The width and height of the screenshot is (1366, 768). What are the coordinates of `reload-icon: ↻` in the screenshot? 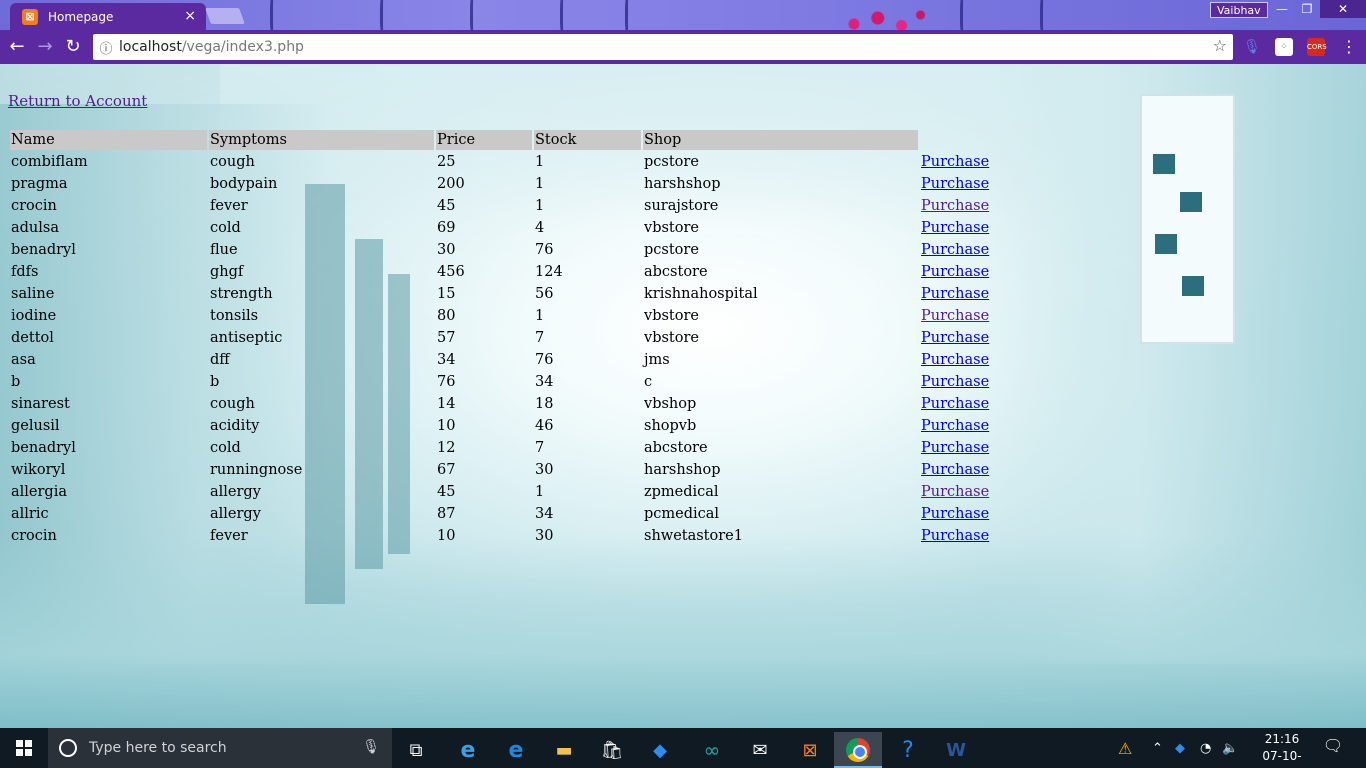 It's located at (73, 47).